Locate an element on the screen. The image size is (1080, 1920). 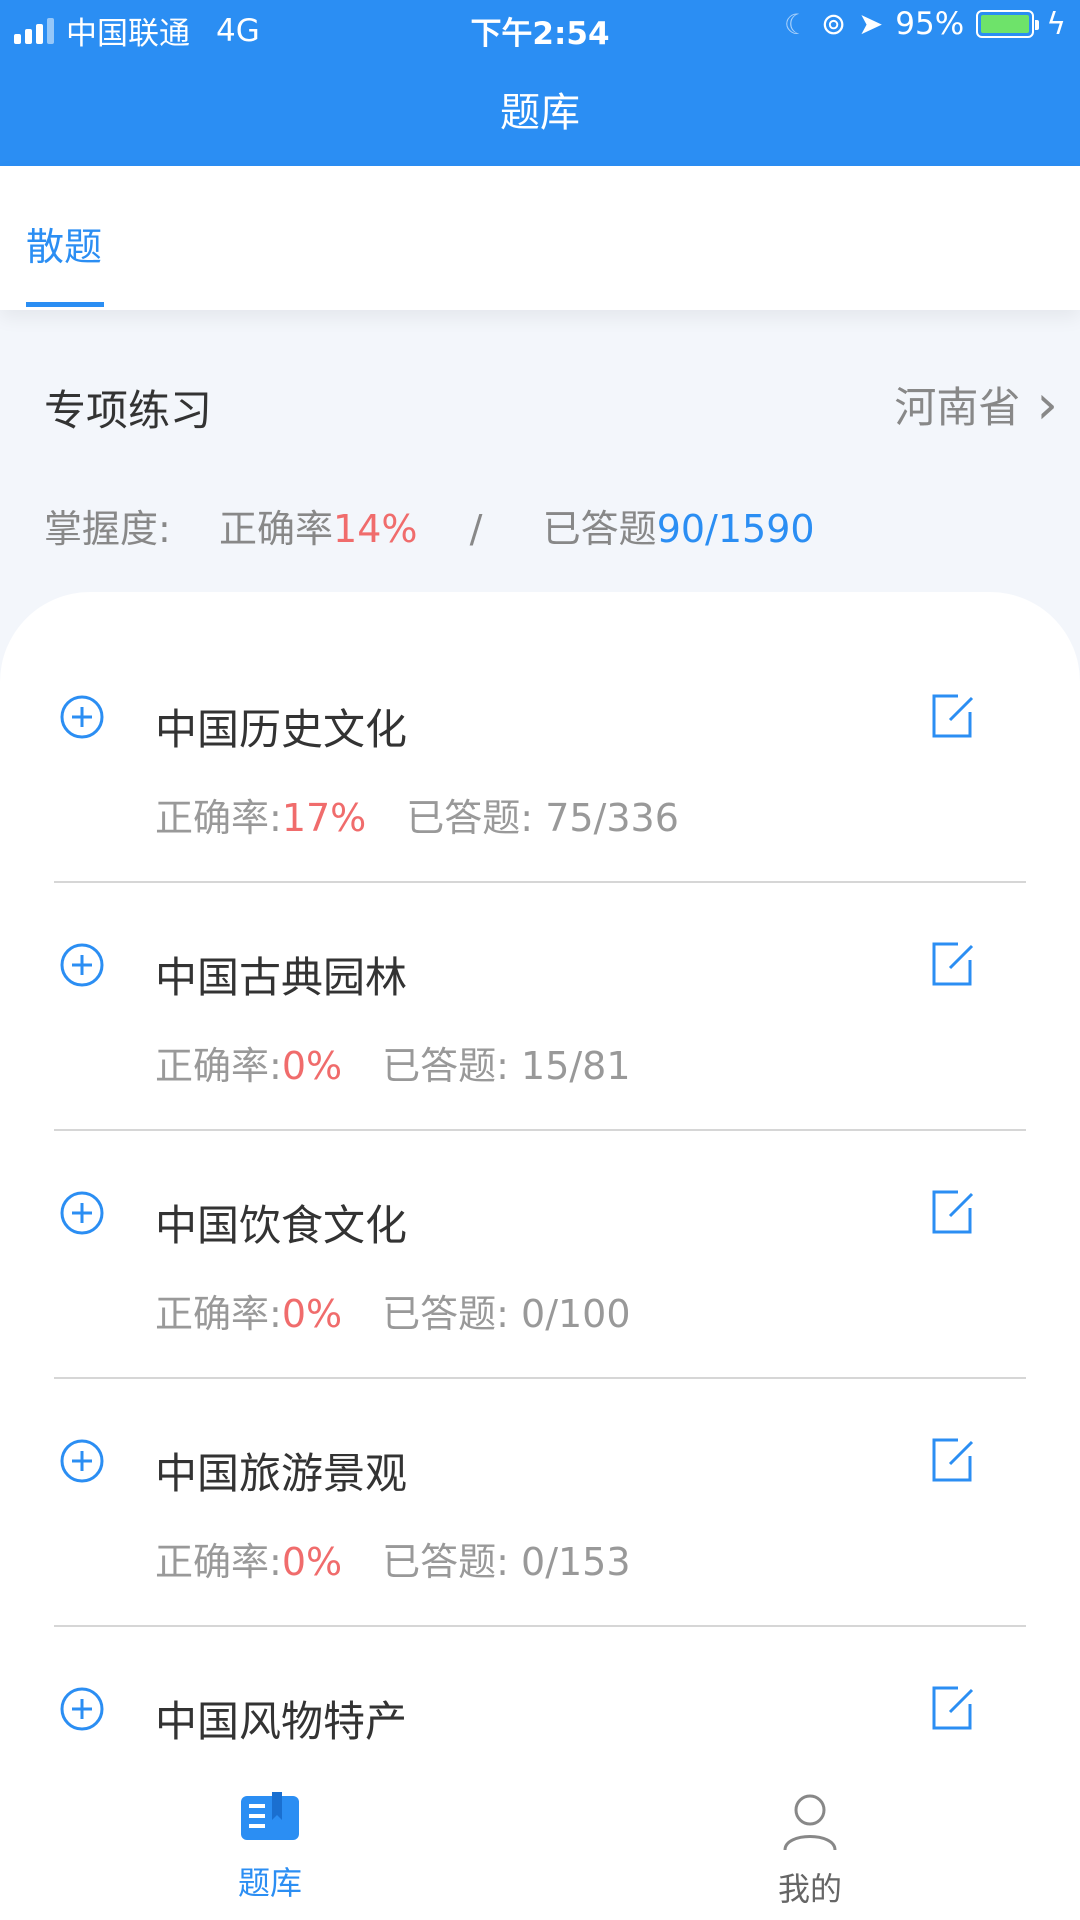
moon-icon: ☾ is located at coordinates (796, 24).